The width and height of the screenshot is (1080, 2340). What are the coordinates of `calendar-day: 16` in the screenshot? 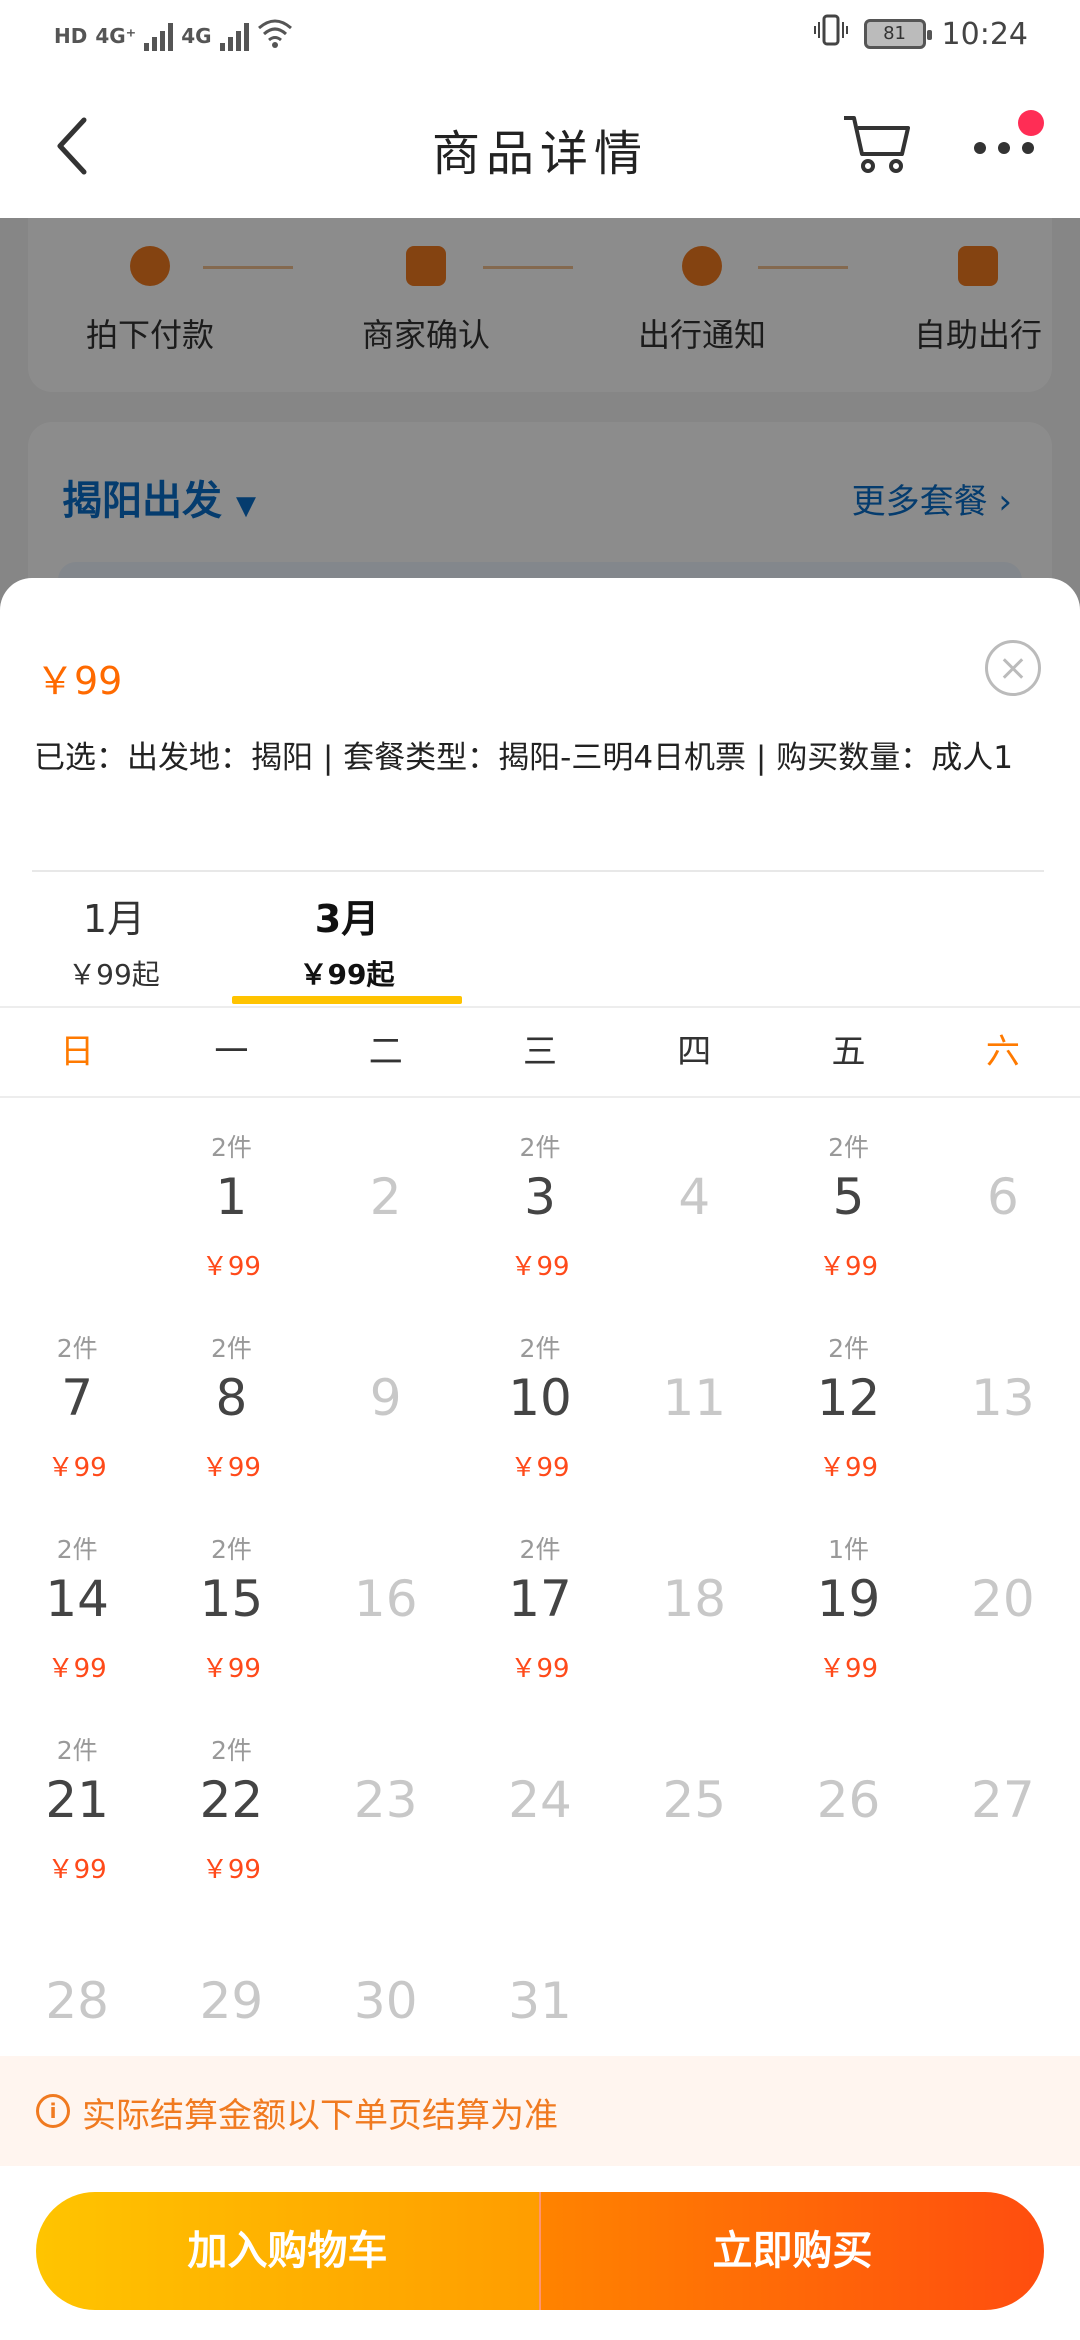 It's located at (386, 1600).